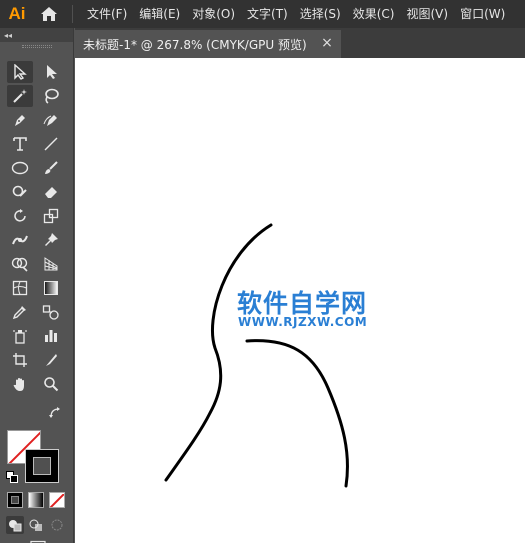 The height and width of the screenshot is (543, 525). I want to click on curvature-pen-icon, so click(50, 120).